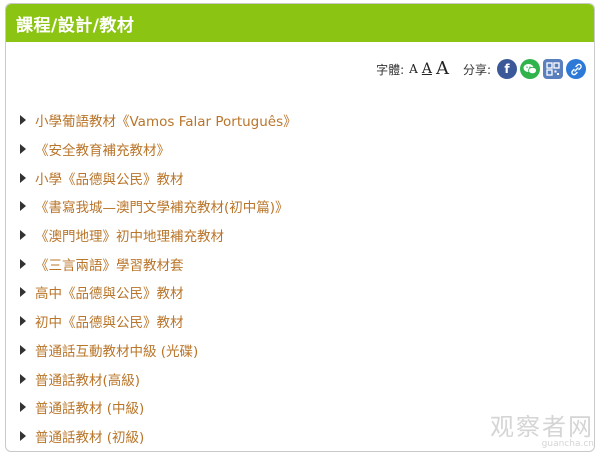  I want to click on link-icon, so click(576, 69).